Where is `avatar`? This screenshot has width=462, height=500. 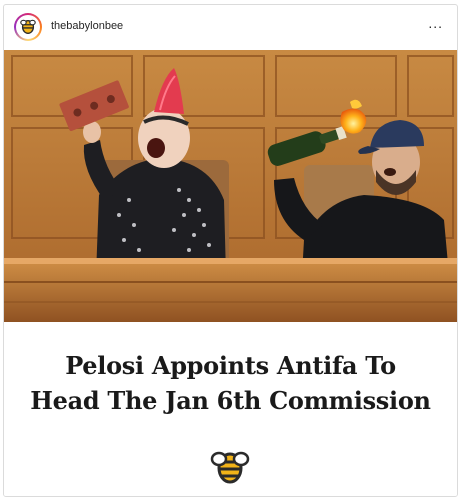 avatar is located at coordinates (28, 27).